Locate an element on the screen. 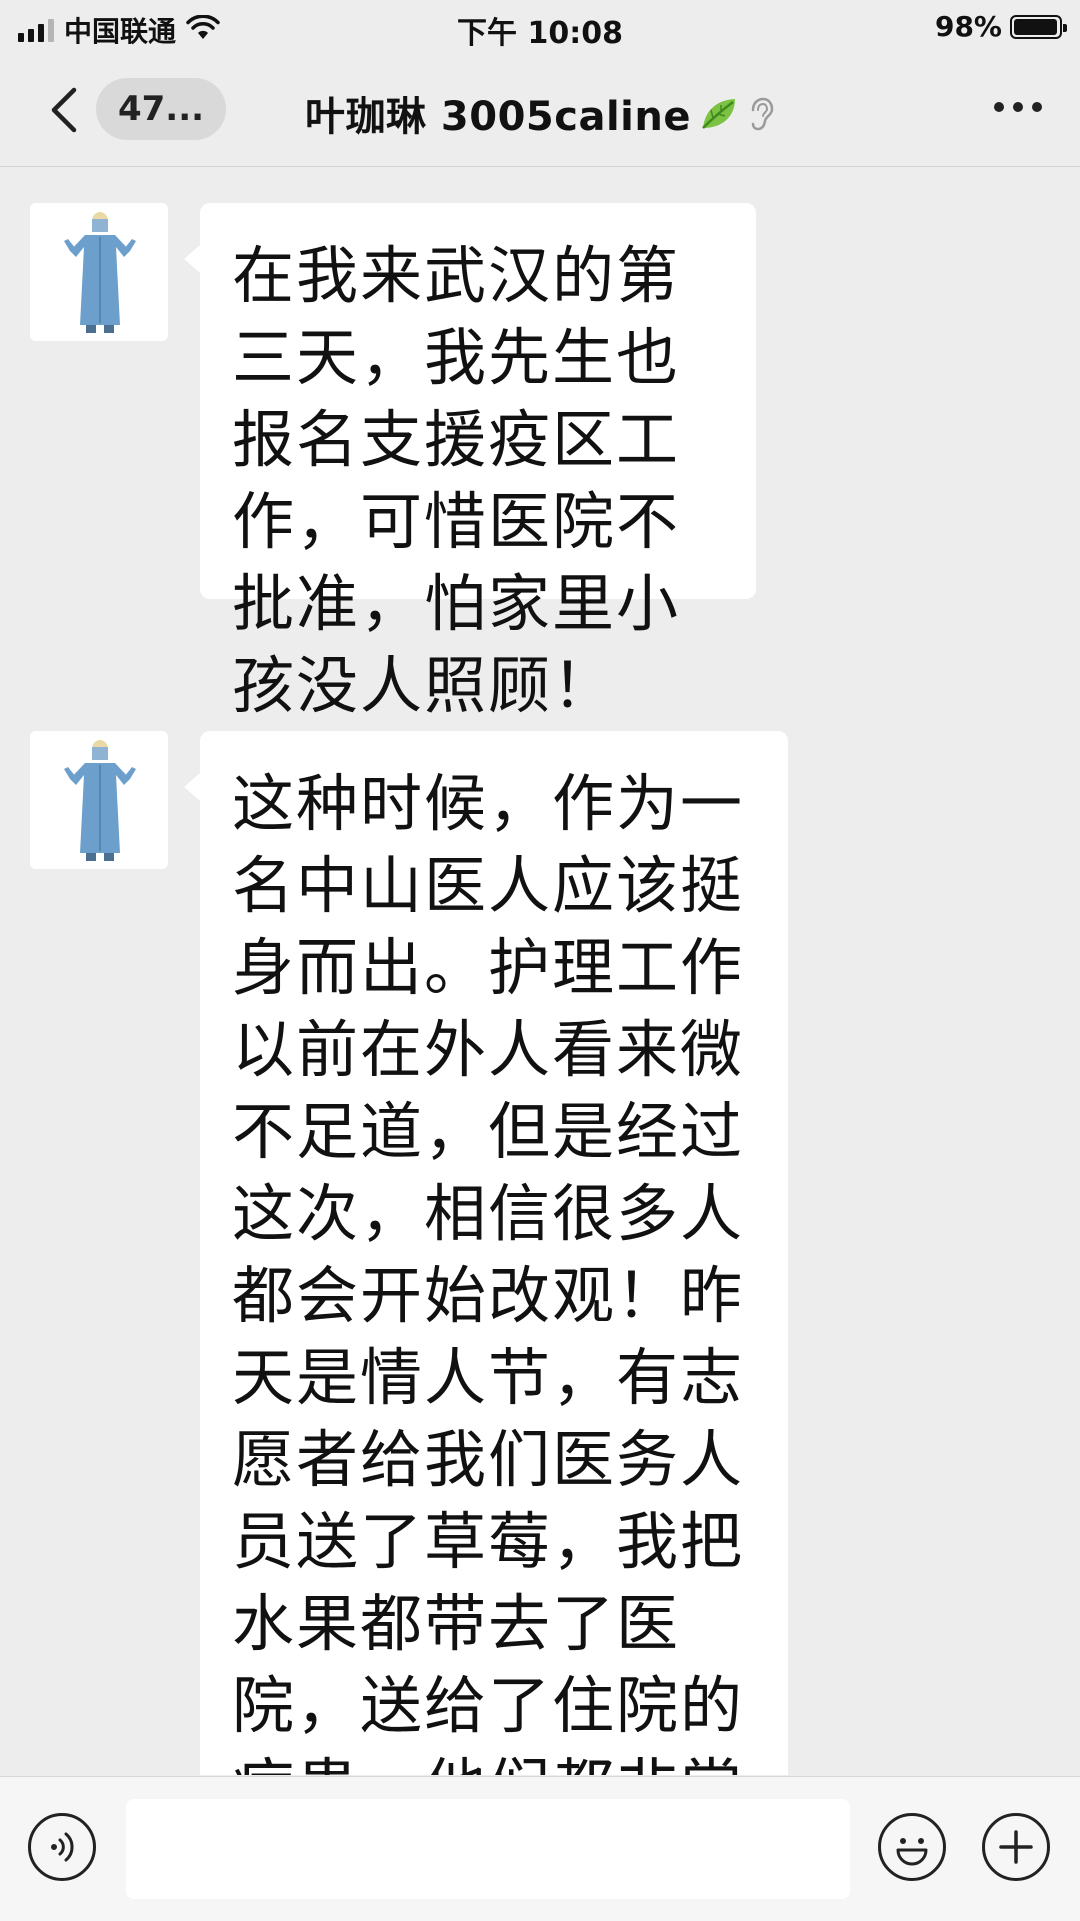 Image resolution: width=1080 pixels, height=1921 pixels. status-right: 98% is located at coordinates (1000, 26).